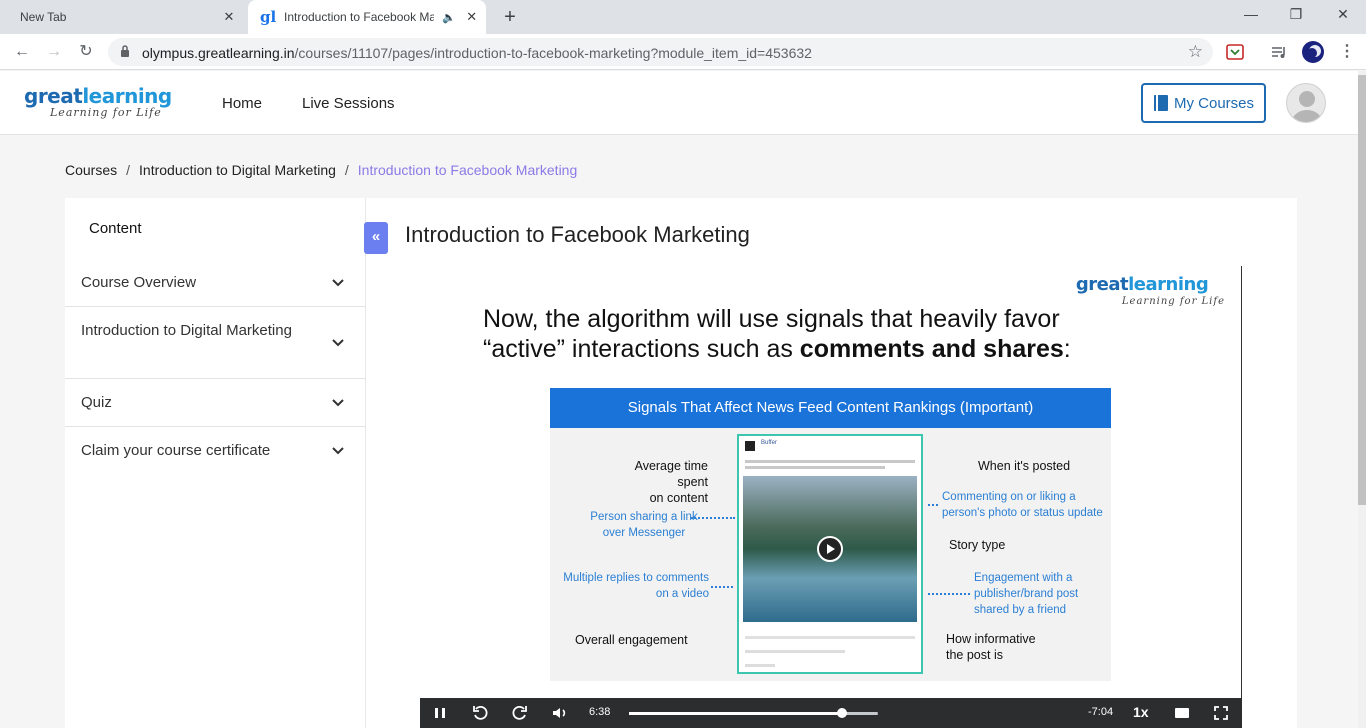 The width and height of the screenshot is (1366, 728). Describe the element at coordinates (22, 52) in the screenshot. I see `back-arrow-icon: ←` at that location.